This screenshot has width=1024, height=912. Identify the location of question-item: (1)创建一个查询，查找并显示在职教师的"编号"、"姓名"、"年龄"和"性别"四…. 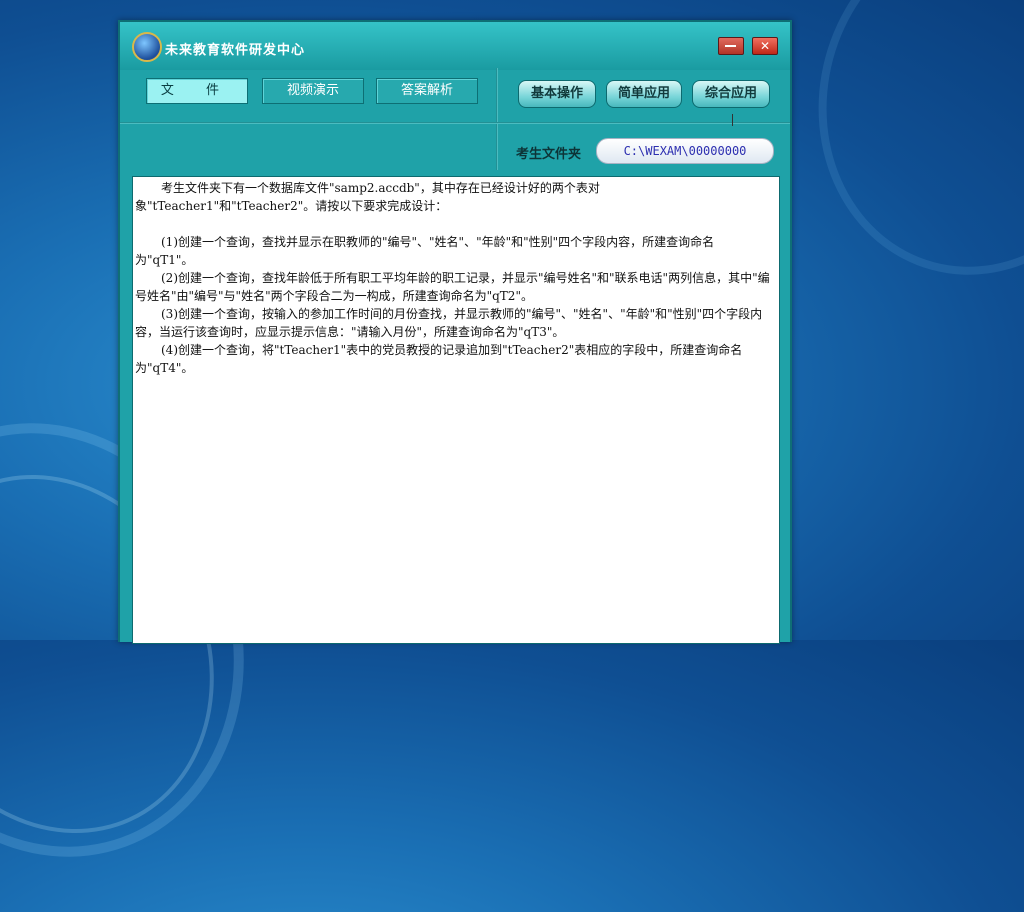
(425, 251).